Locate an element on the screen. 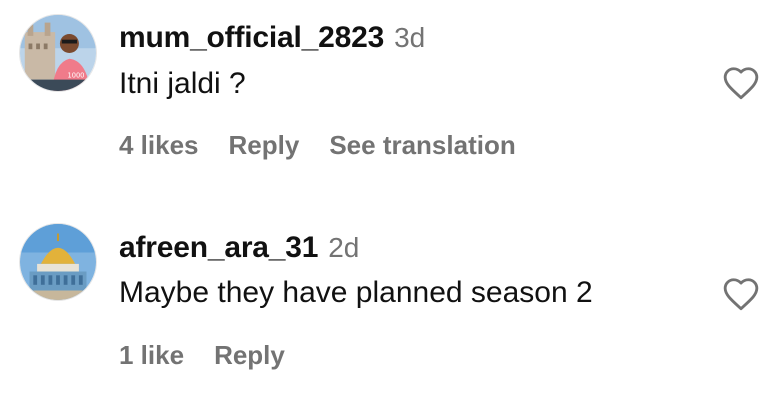  likes-count-button: 4 likes is located at coordinates (159, 145).